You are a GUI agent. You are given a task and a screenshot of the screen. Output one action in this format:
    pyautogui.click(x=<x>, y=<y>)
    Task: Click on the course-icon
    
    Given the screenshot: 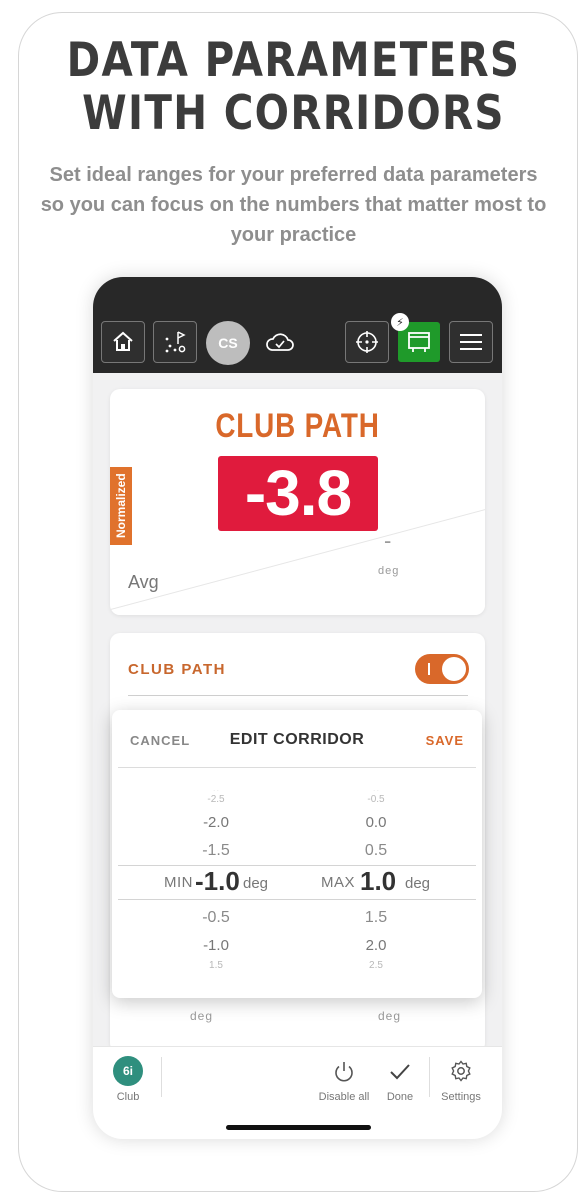 What is the action you would take?
    pyautogui.click(x=175, y=342)
    